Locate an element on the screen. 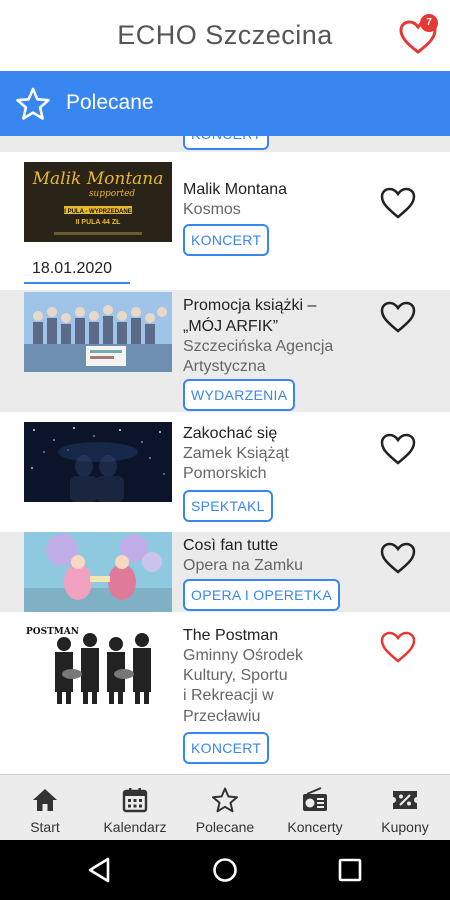 This screenshot has width=450, height=900. nav-start: Start is located at coordinates (45, 808).